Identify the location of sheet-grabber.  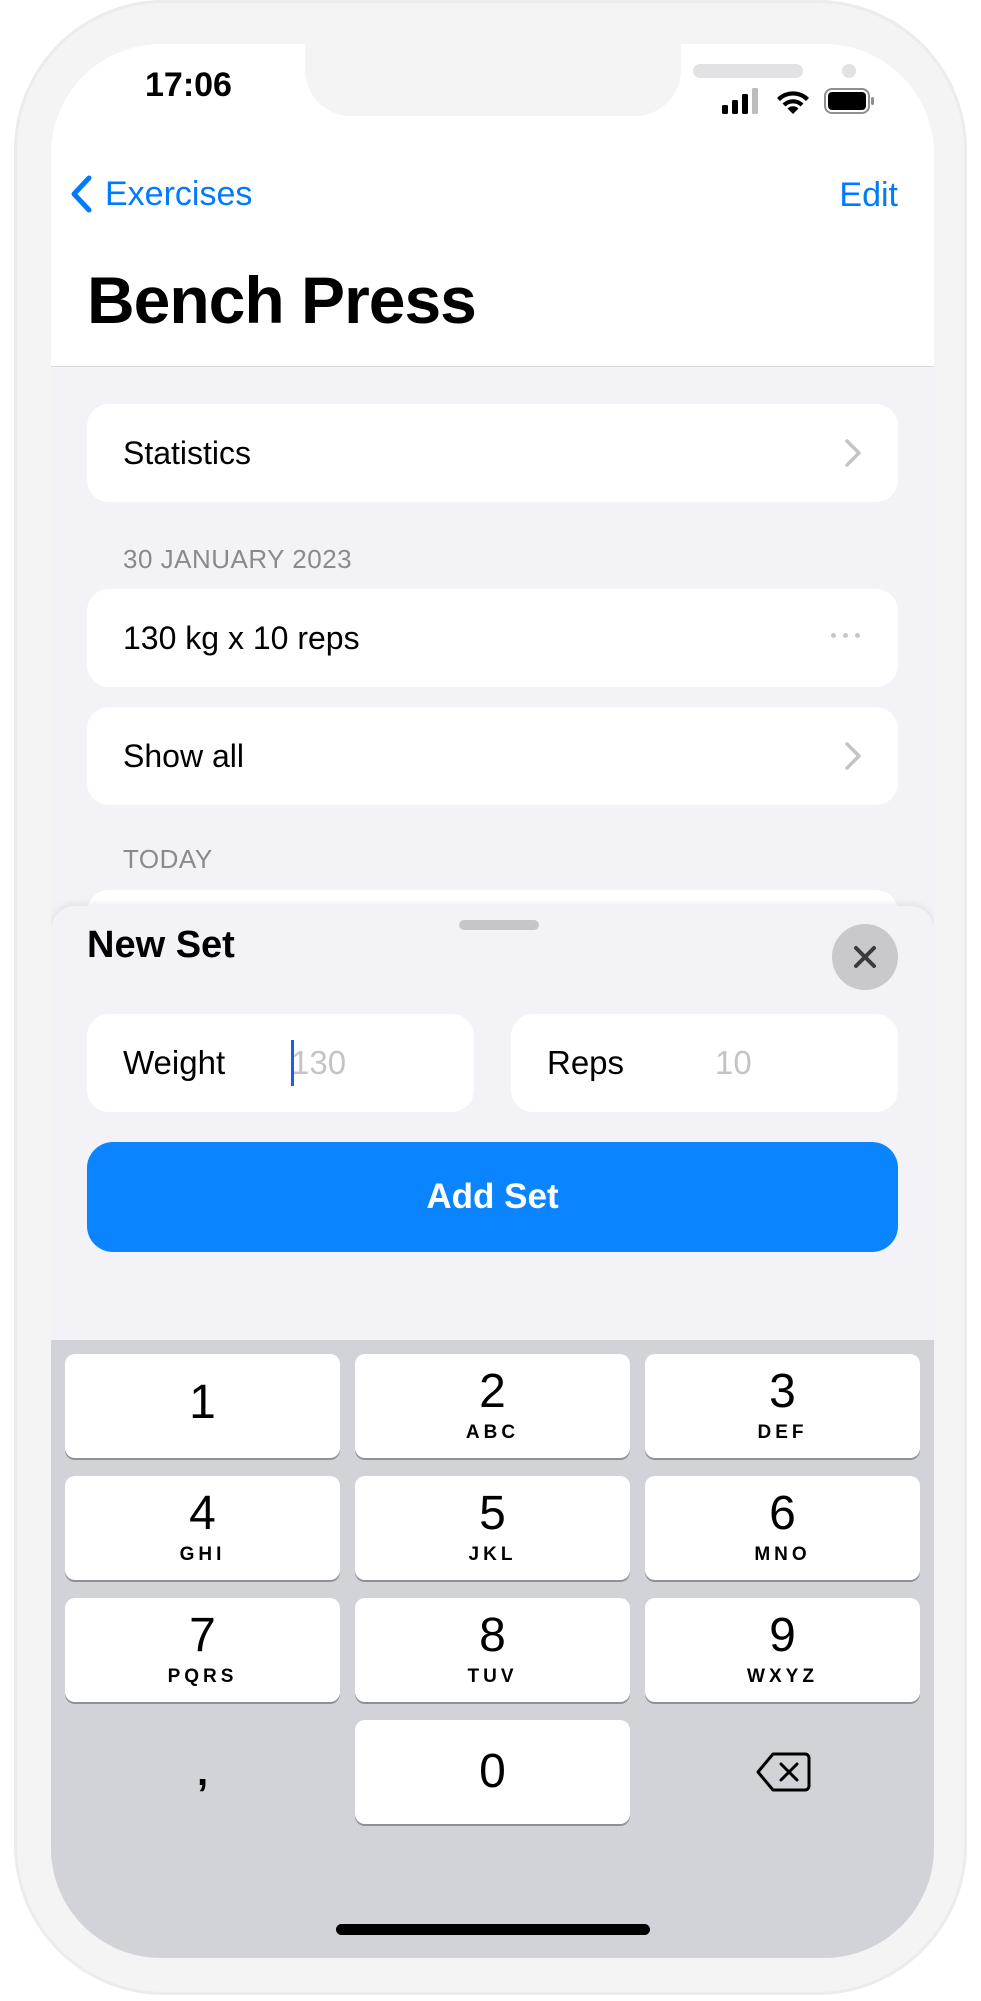
(499, 925).